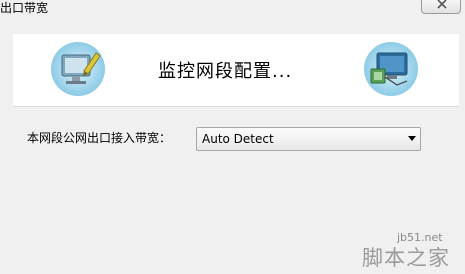 Image resolution: width=465 pixels, height=274 pixels. I want to click on bandwidth-select-value: Auto Detect, so click(238, 139).